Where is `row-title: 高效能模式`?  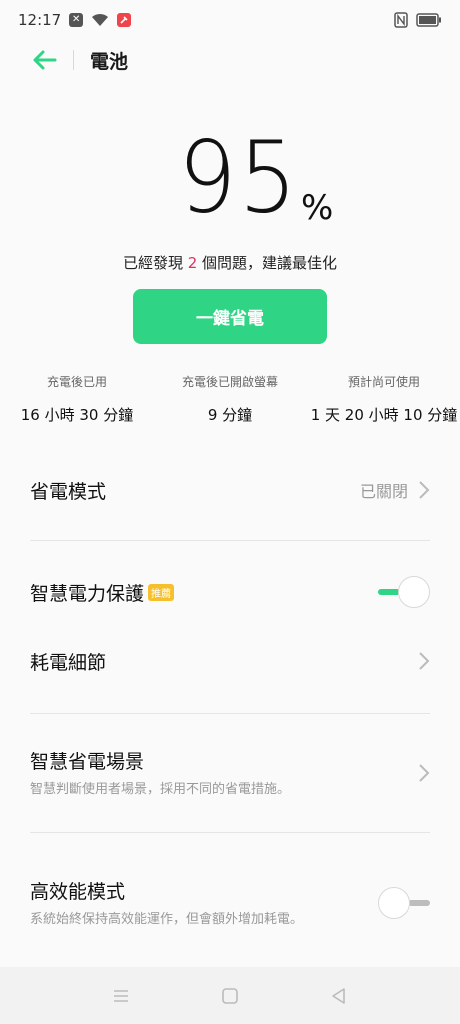 row-title: 高效能模式 is located at coordinates (78, 891).